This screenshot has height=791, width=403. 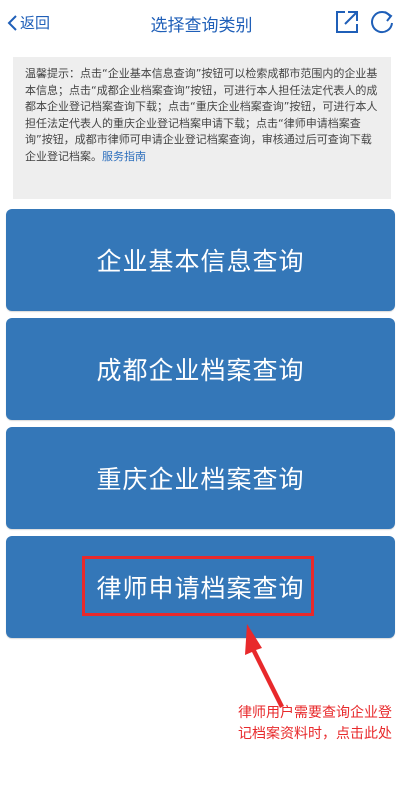 I want to click on refresh-icon, so click(x=382, y=22).